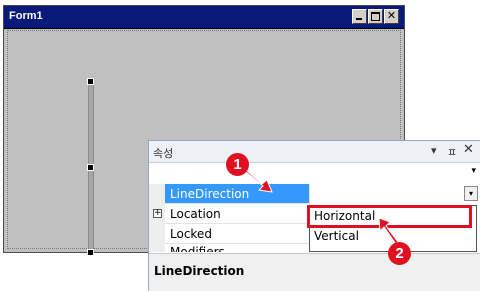 This screenshot has height=291, width=480. What do you see at coordinates (388, 231) in the screenshot?
I see `arrow-2-icon` at bounding box center [388, 231].